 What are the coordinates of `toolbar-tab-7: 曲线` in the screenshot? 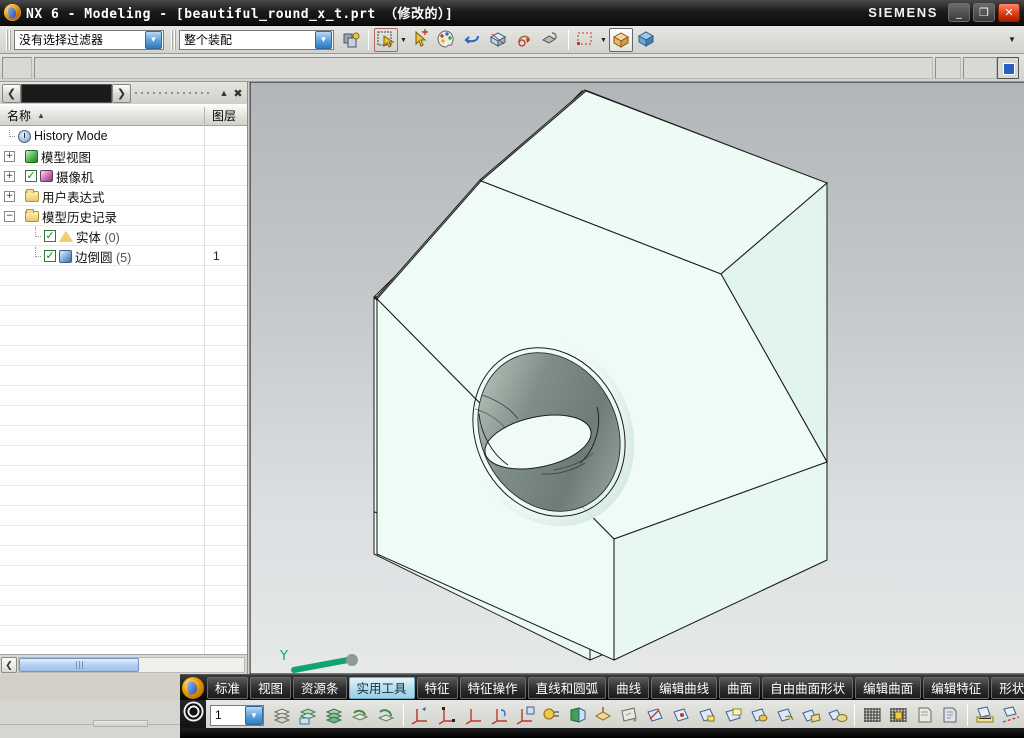 It's located at (629, 687).